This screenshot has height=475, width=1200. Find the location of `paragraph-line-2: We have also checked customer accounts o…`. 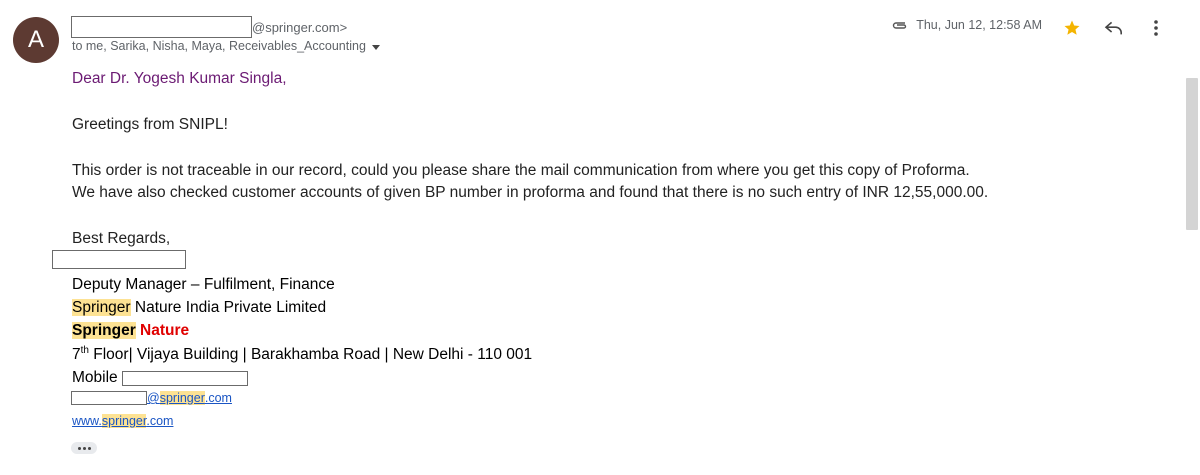

paragraph-line-2: We have also checked customer accounts o… is located at coordinates (530, 192).